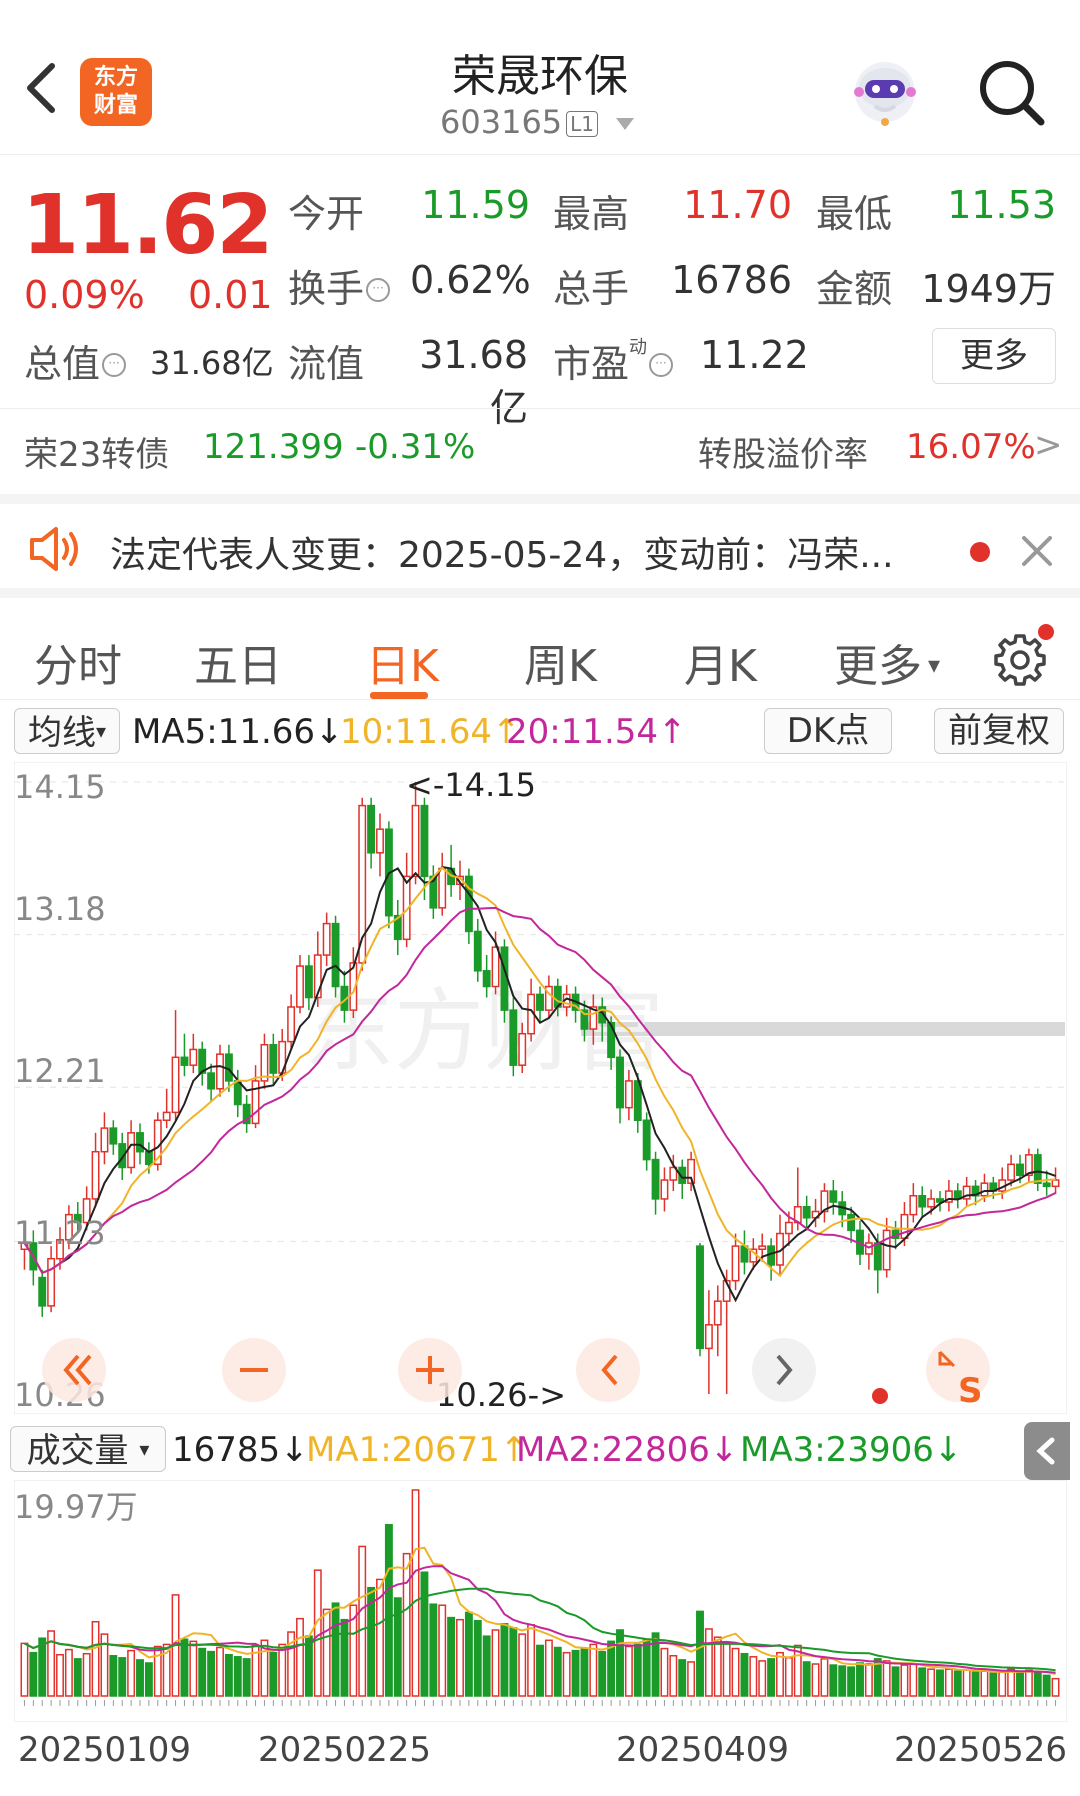  I want to click on tab-five-day: 五日, so click(238, 662).